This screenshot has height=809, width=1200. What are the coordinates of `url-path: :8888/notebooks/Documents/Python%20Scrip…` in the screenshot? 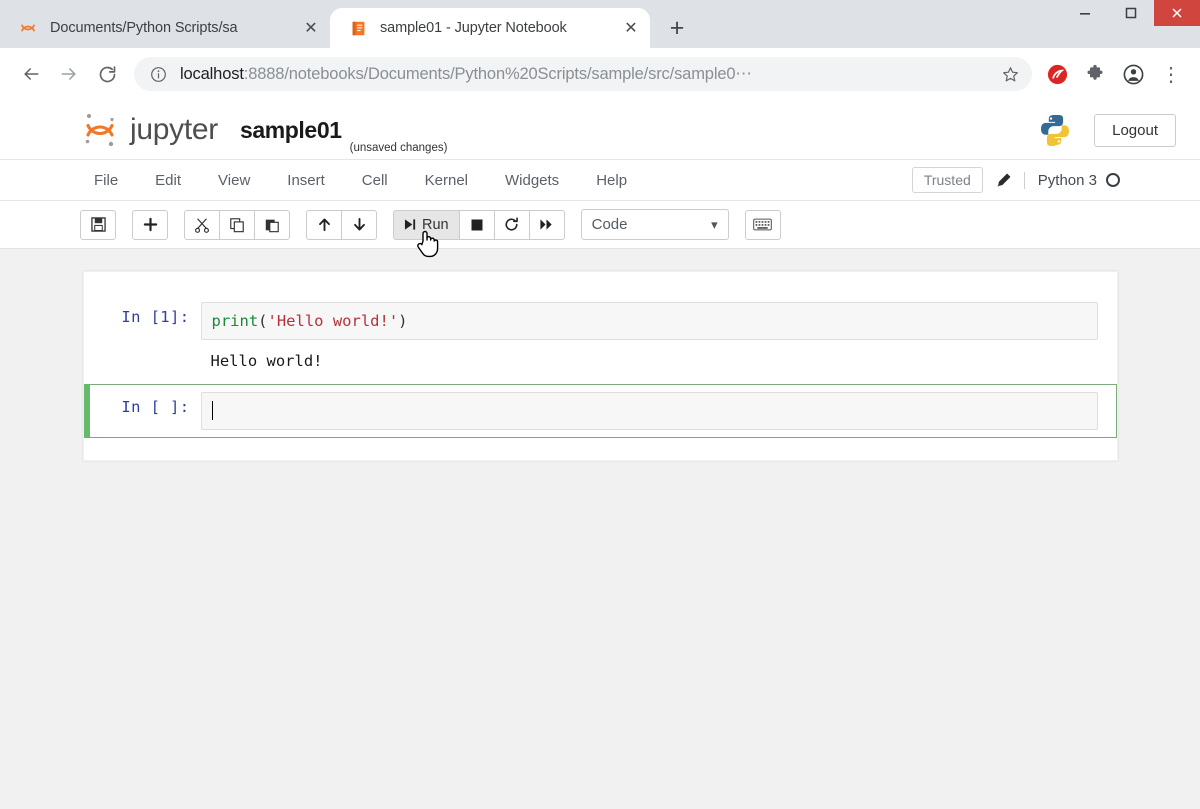 It's located at (497, 74).